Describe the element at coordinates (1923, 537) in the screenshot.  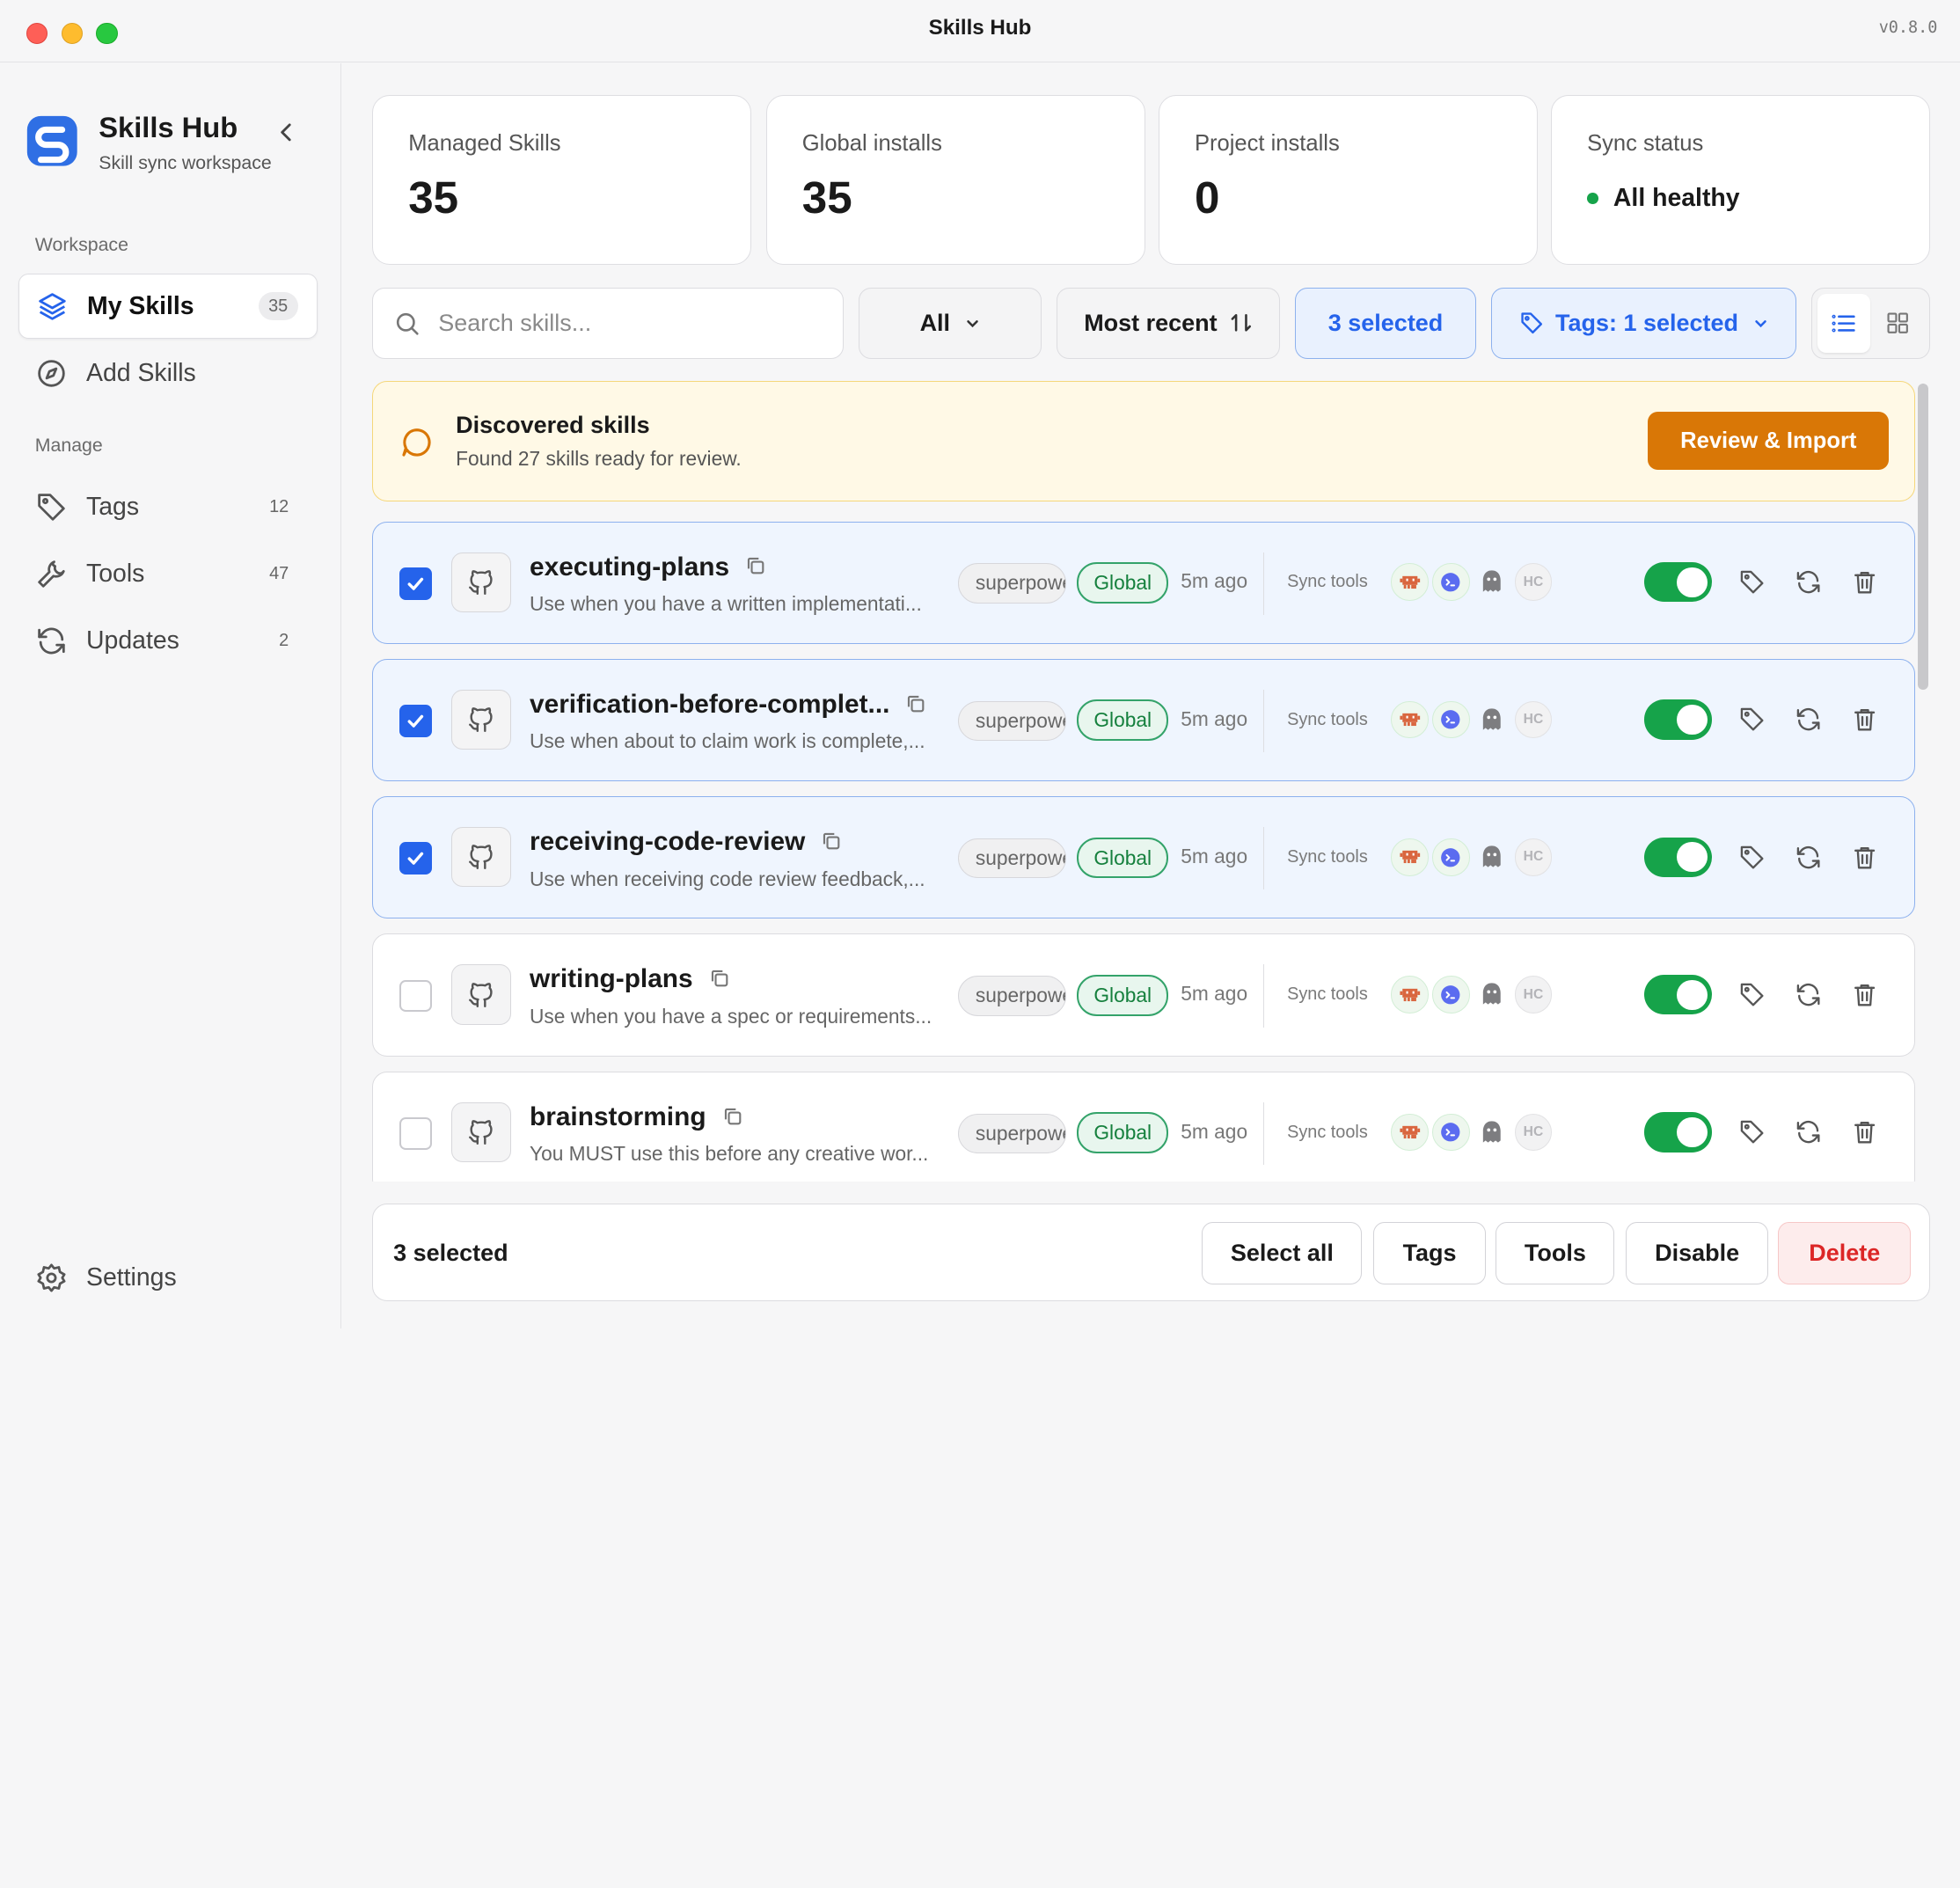
I see `list-scrollbar` at that location.